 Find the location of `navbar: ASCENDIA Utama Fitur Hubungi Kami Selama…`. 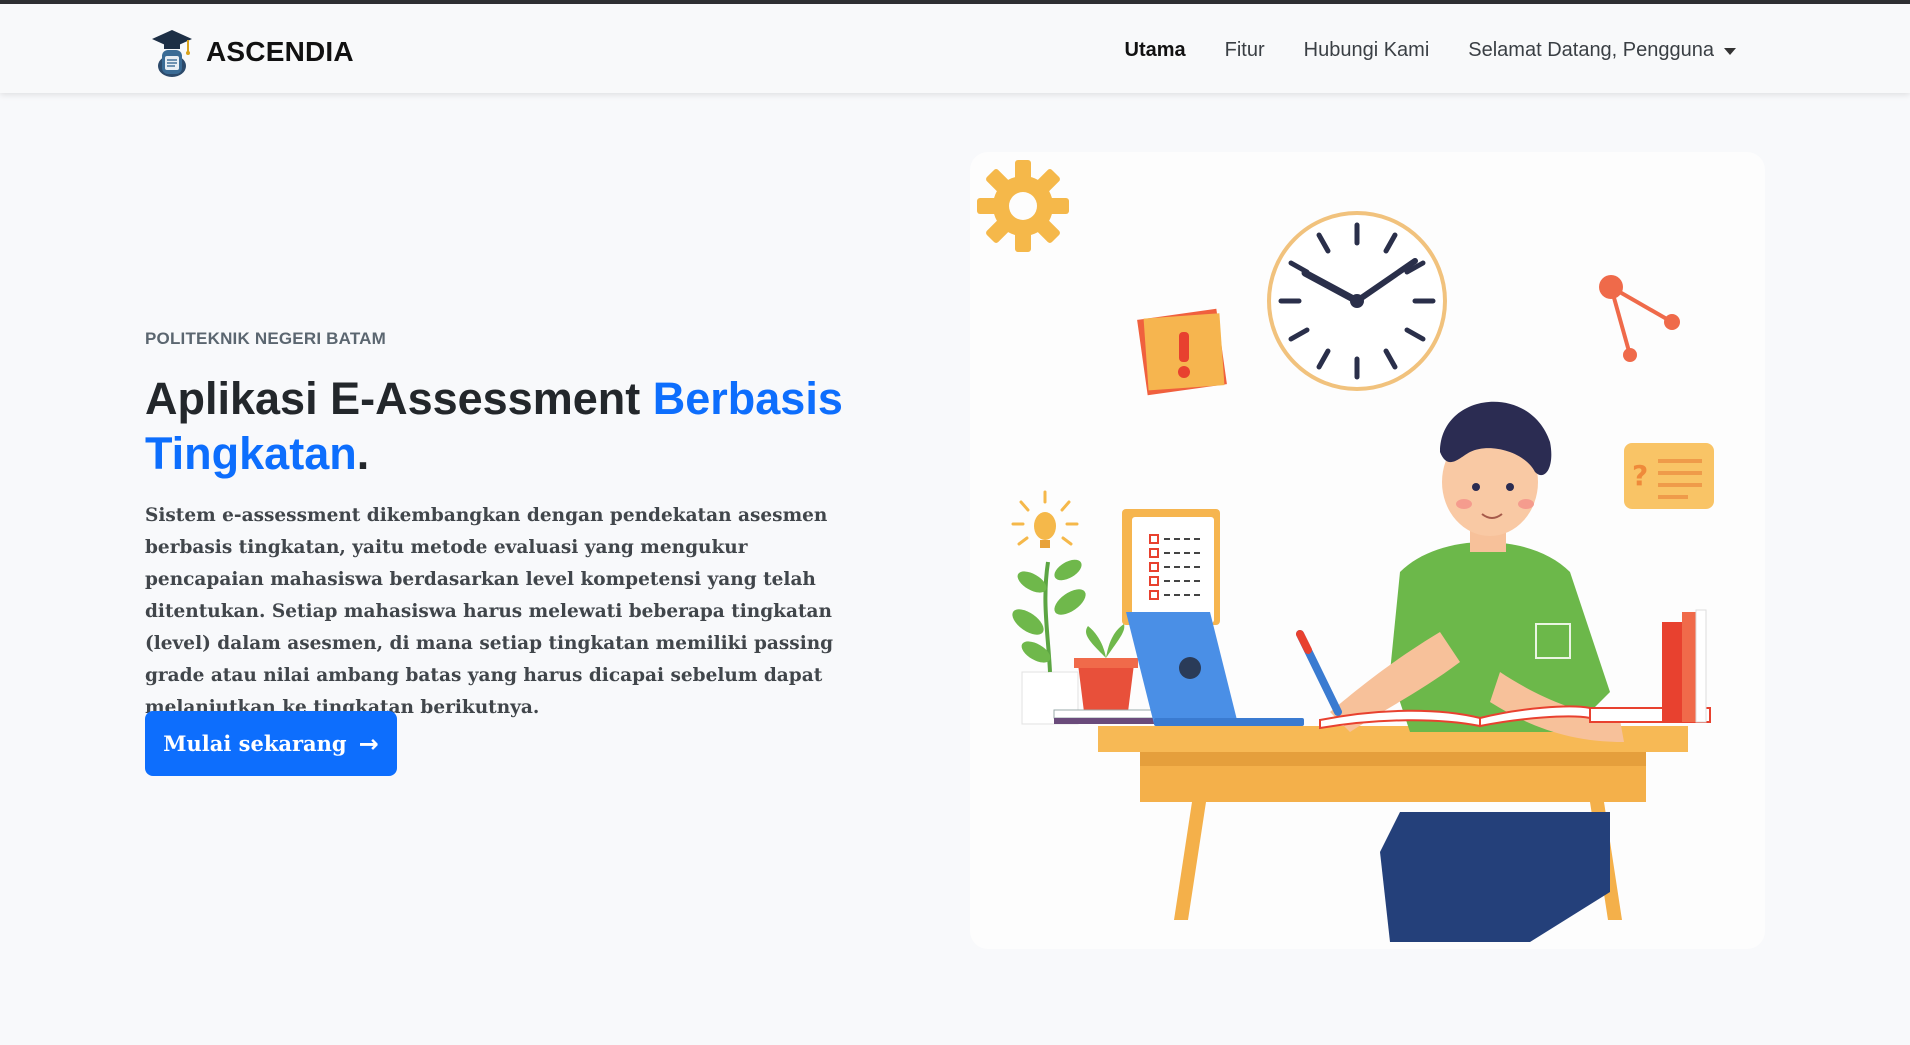

navbar: ASCENDIA Utama Fitur Hubungi Kami Selama… is located at coordinates (955, 48).